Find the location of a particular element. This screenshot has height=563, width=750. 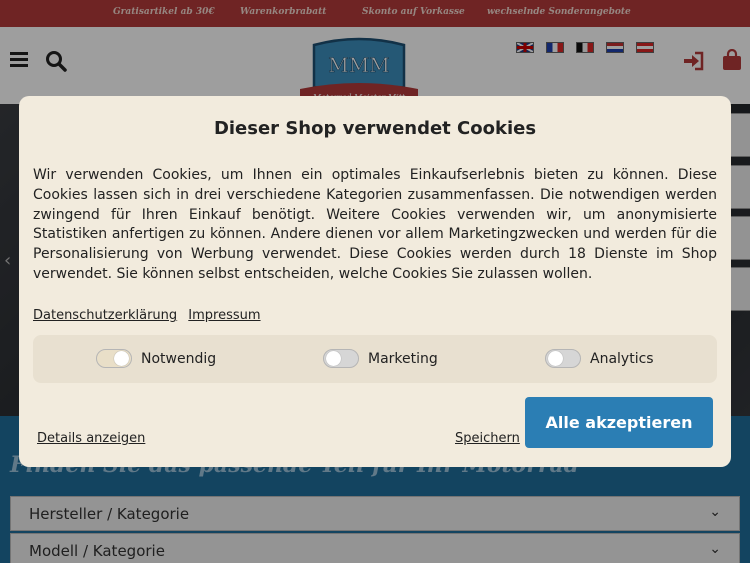

cookie-links: Datenschutzerklärung Impressum is located at coordinates (150, 315).